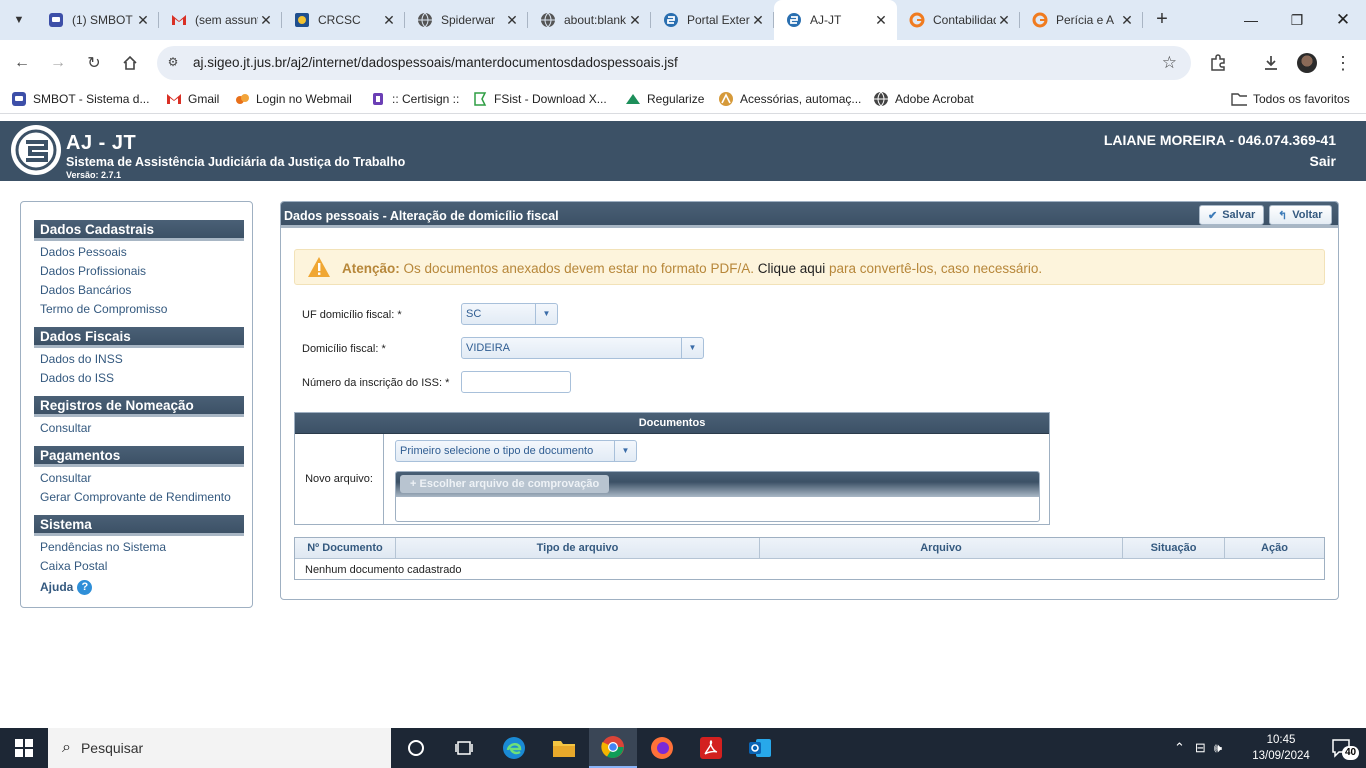 The image size is (1366, 768). Describe the element at coordinates (1169, 63) in the screenshot. I see `bookmark-star-icon: ☆` at that location.